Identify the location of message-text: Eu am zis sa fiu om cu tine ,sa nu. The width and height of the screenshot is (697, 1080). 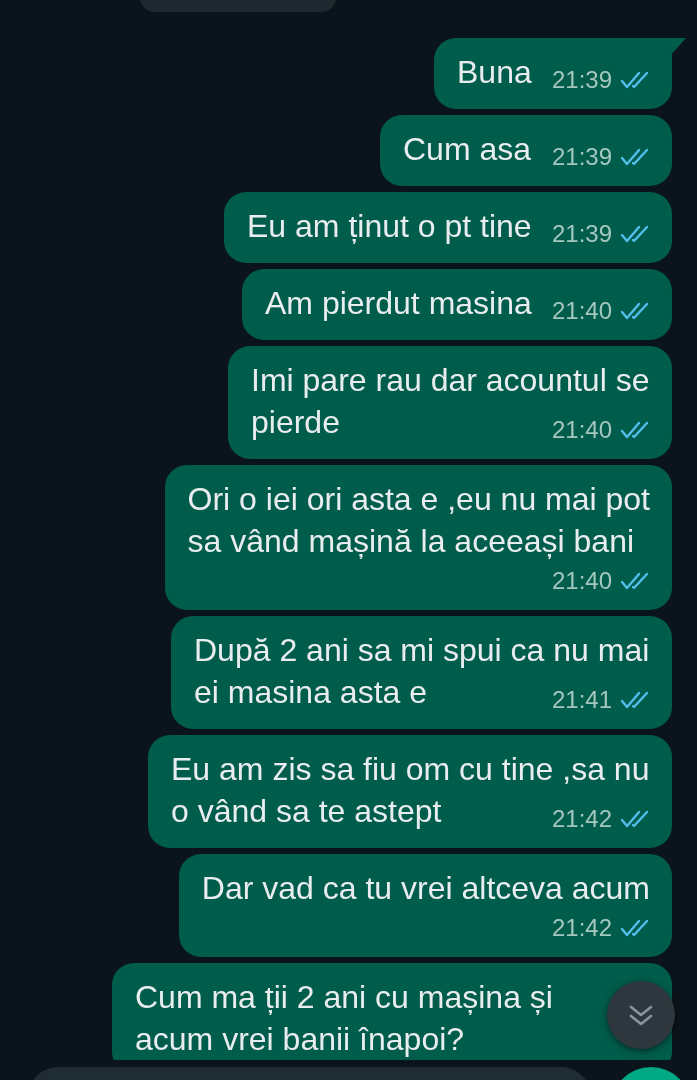
(410, 769).